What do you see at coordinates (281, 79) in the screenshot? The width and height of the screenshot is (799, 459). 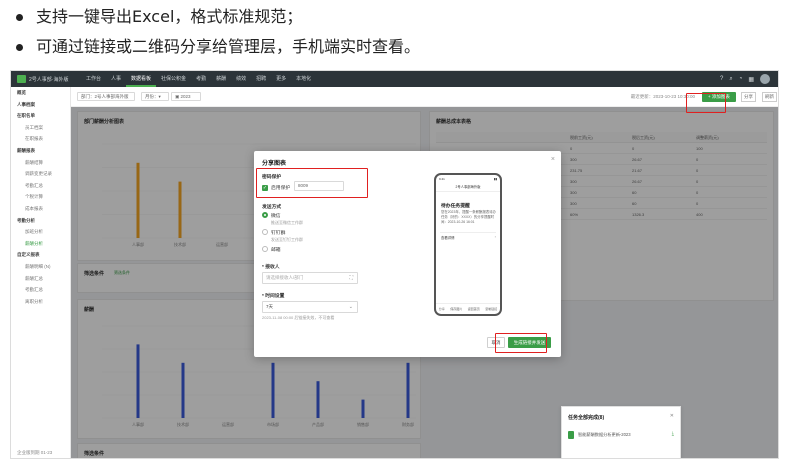 I see `nav-item: 更多` at bounding box center [281, 79].